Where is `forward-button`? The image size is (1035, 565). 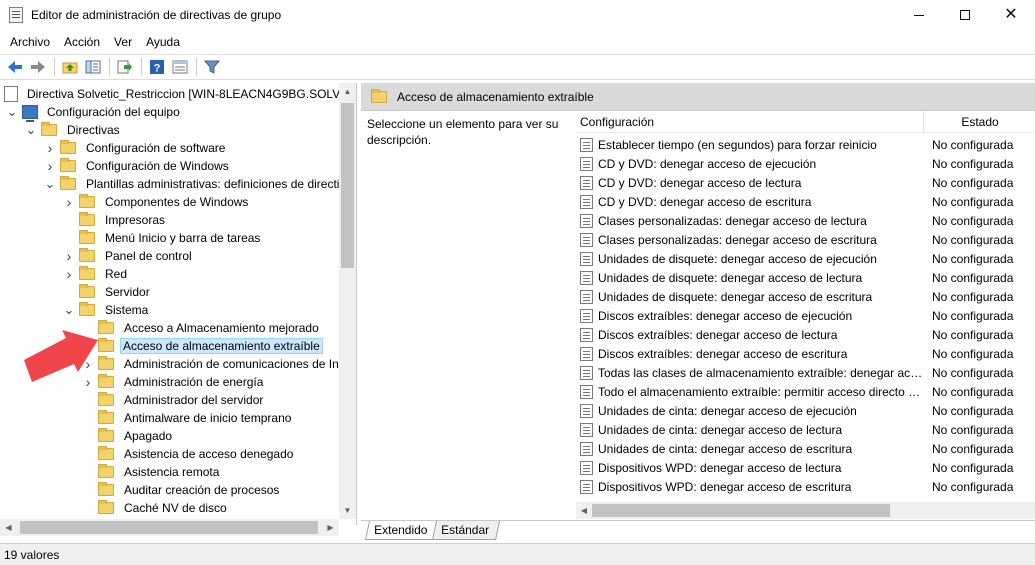 forward-button is located at coordinates (38, 67).